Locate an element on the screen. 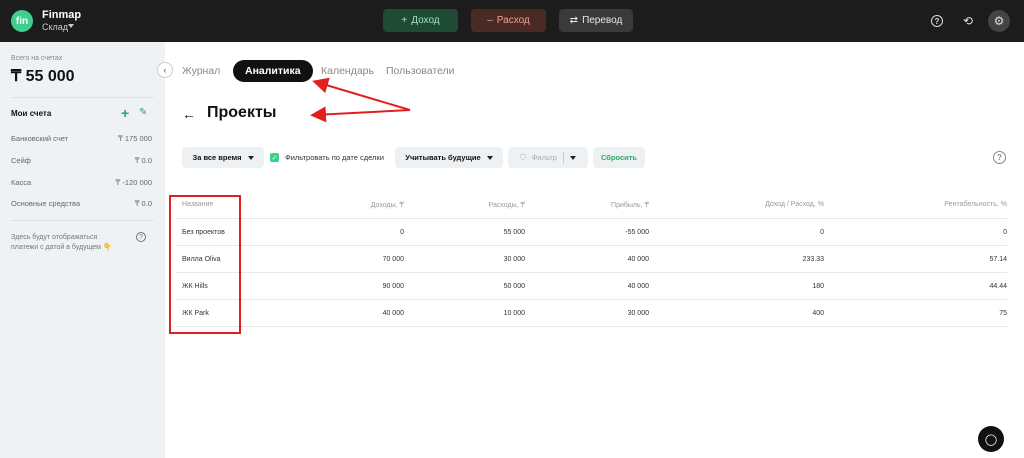 The height and width of the screenshot is (458, 1024). page-title: Проекты is located at coordinates (242, 112).